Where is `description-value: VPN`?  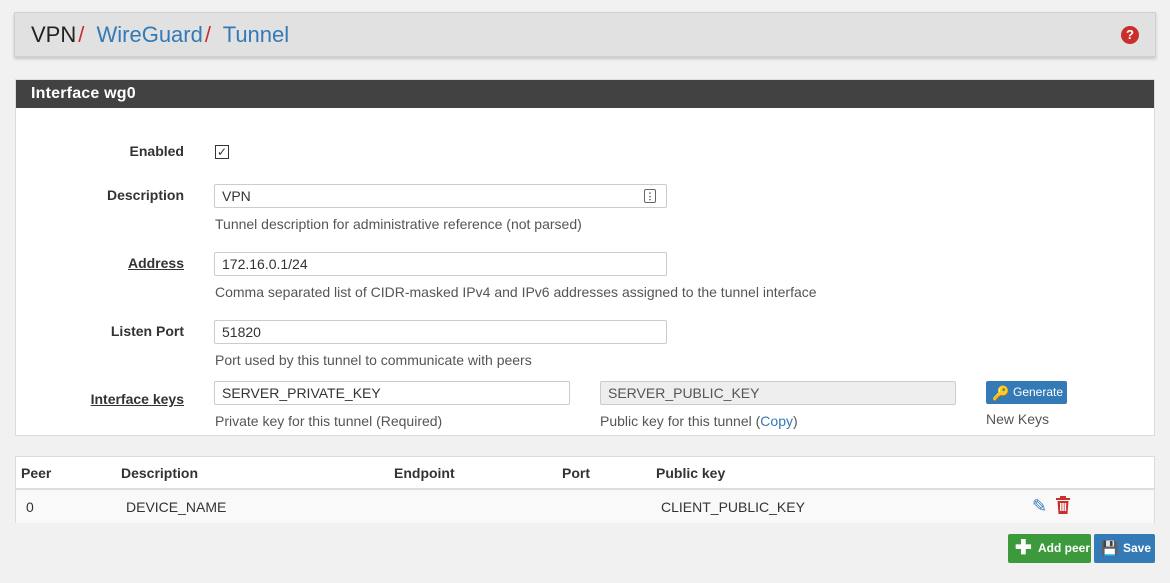 description-value: VPN is located at coordinates (236, 196).